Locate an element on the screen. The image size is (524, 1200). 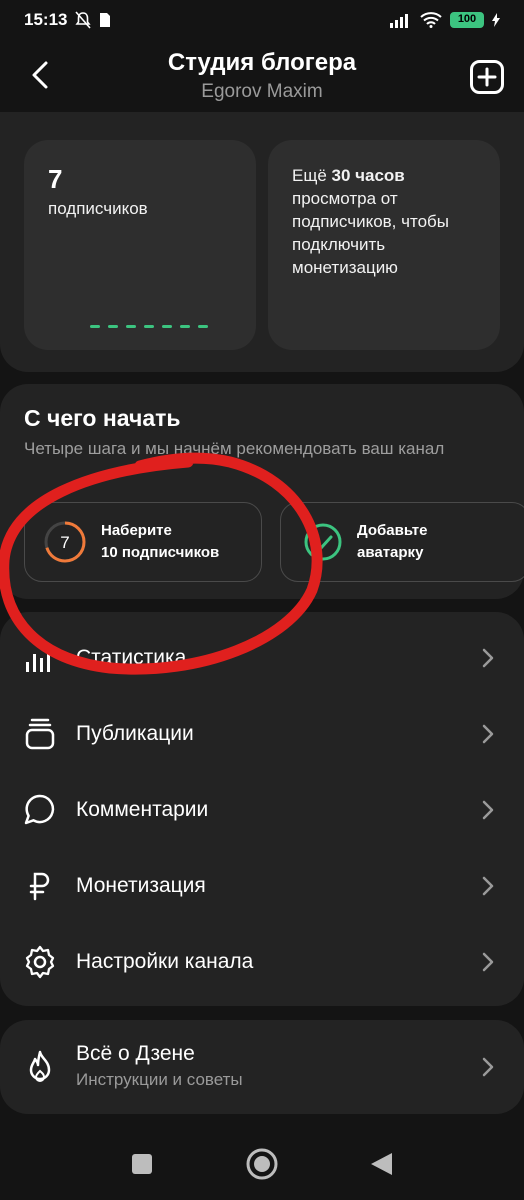
step2-line1: Добавьте is located at coordinates (392, 530).